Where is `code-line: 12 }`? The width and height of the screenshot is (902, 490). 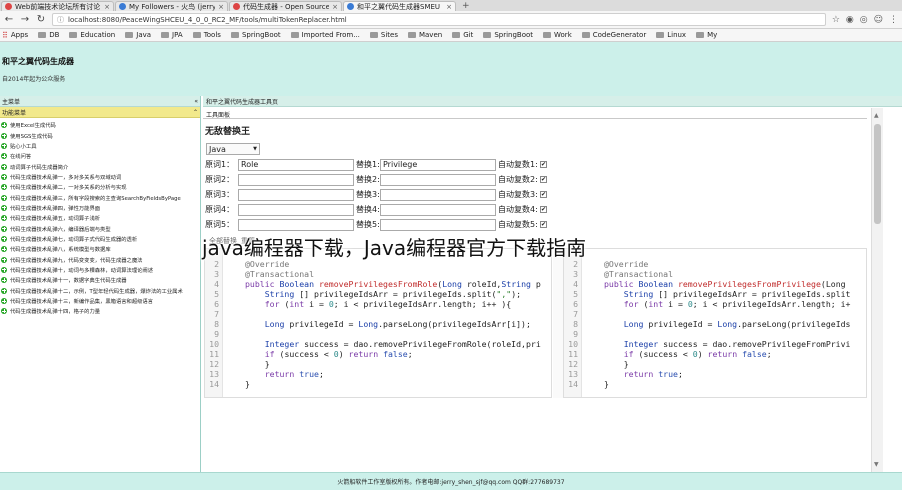
code-line: 12 } is located at coordinates (373, 364).